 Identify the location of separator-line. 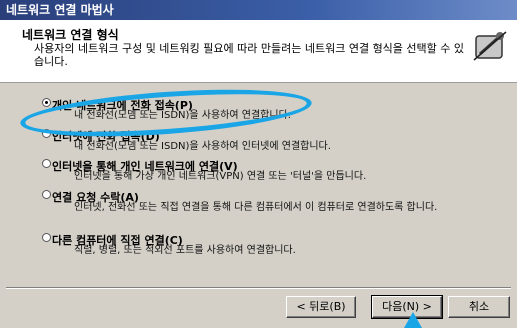
(258, 288).